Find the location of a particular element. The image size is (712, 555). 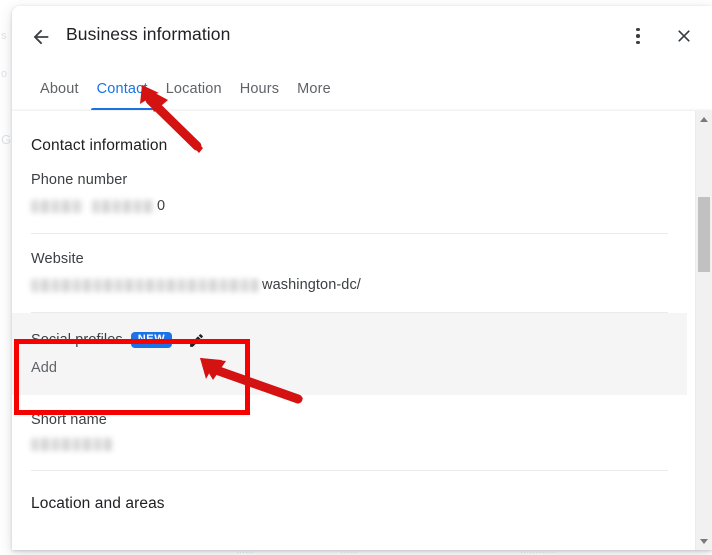

vertical-scrollbar is located at coordinates (703, 330).